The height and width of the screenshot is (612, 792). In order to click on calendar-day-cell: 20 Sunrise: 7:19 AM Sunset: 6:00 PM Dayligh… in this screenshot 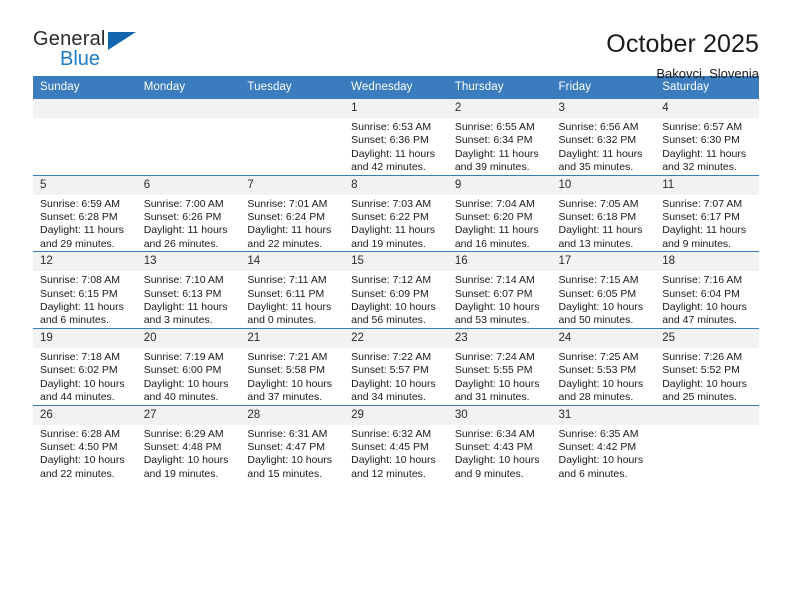, I will do `click(188, 366)`.